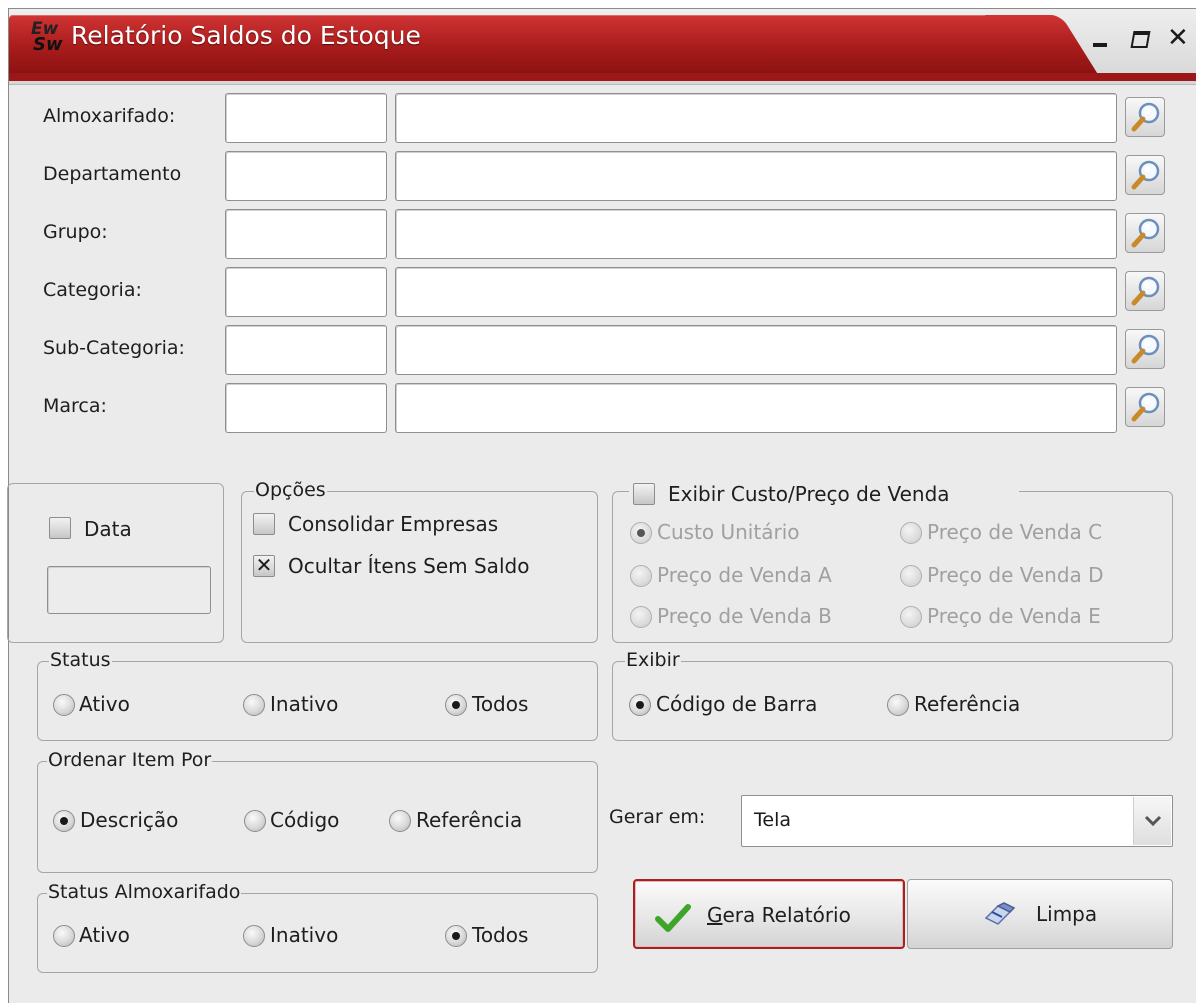 The width and height of the screenshot is (1196, 1003). I want to click on gerar-em-label: Gerar em:, so click(657, 817).